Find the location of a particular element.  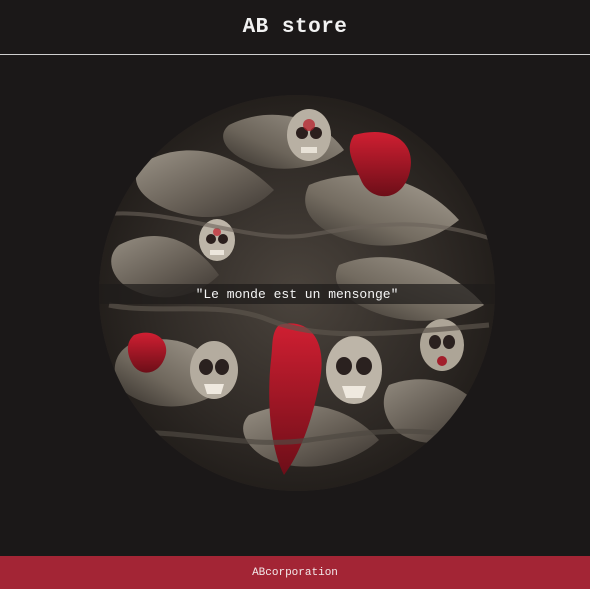

site-header: AB store is located at coordinates (295, 27).